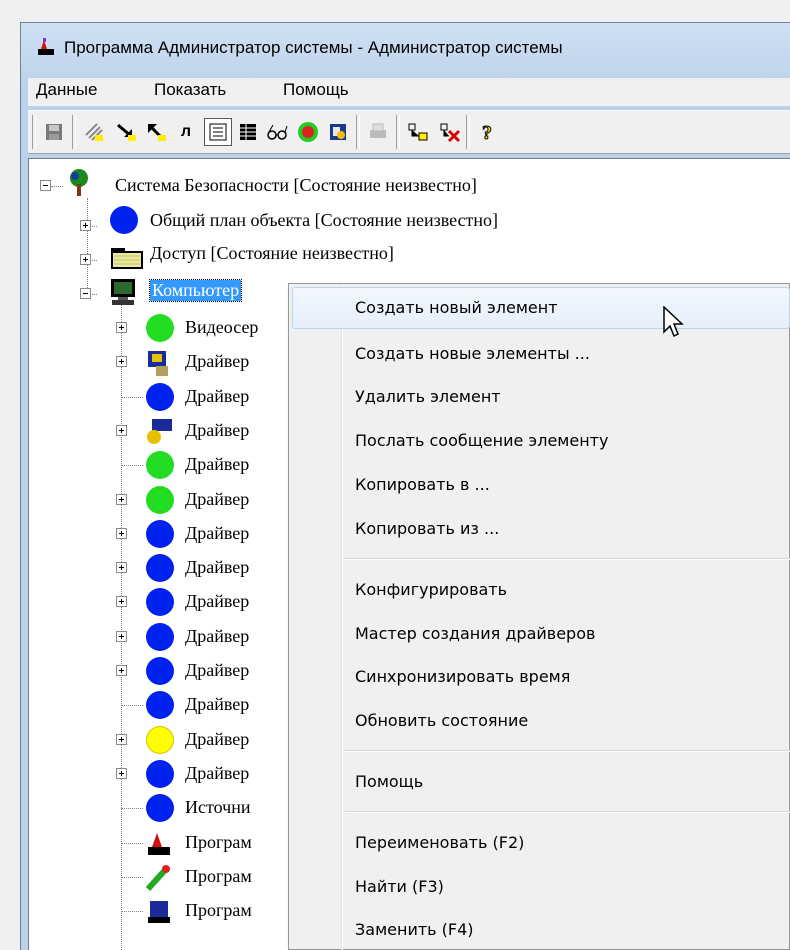 The image size is (790, 950). What do you see at coordinates (431, 589) in the screenshot?
I see `menu-item-configure: Конфигурировать` at bounding box center [431, 589].